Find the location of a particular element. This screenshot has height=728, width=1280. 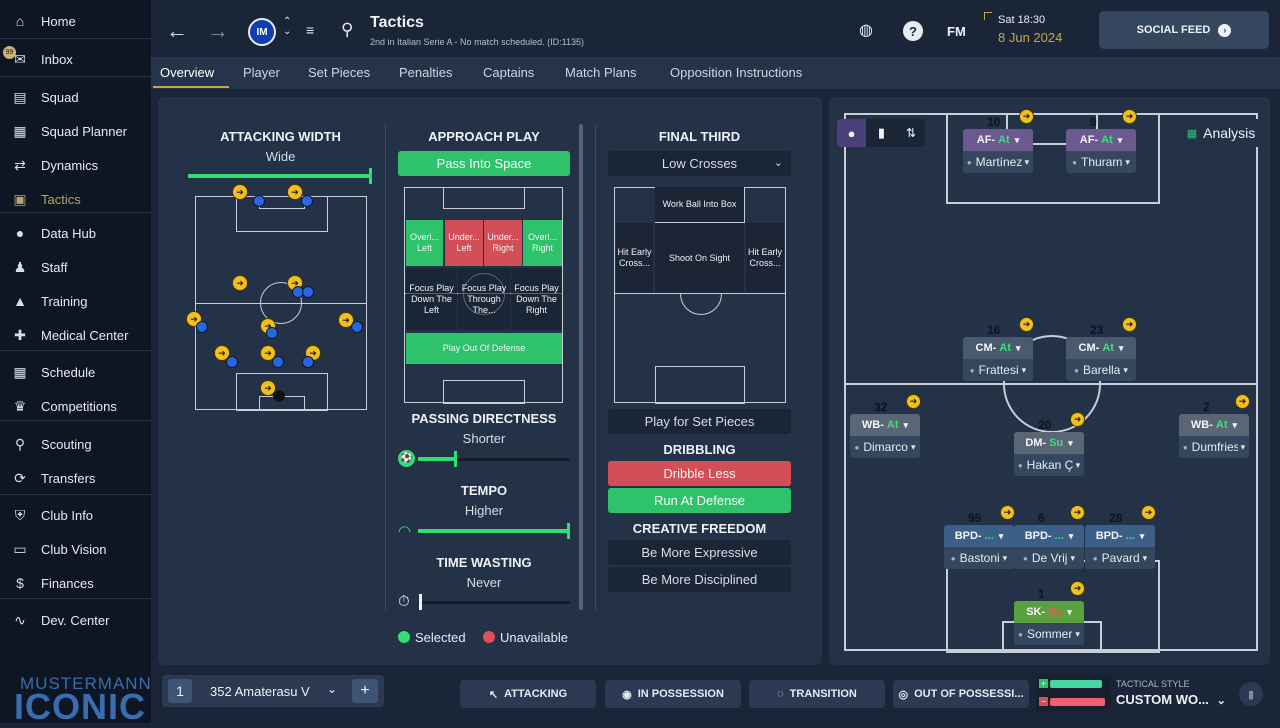

time-wasting-slider is located at coordinates (494, 602).